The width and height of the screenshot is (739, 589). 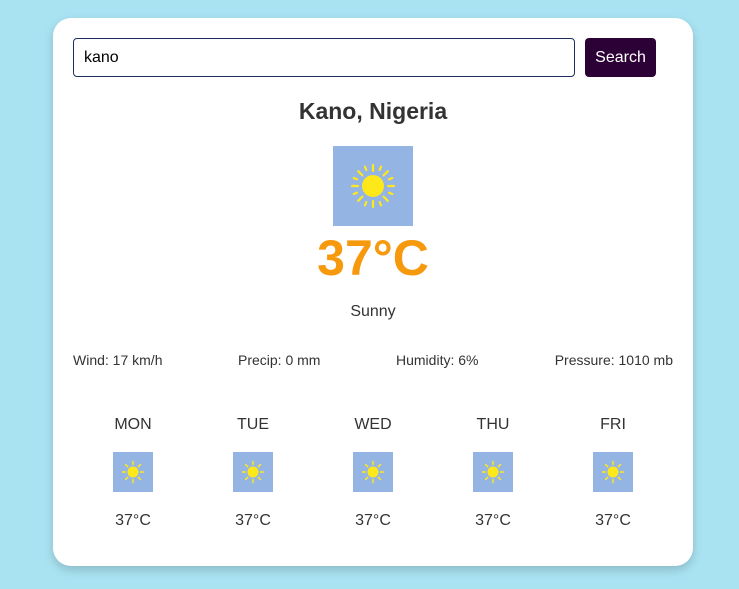 What do you see at coordinates (493, 424) in the screenshot?
I see `forecast-day-name: THU` at bounding box center [493, 424].